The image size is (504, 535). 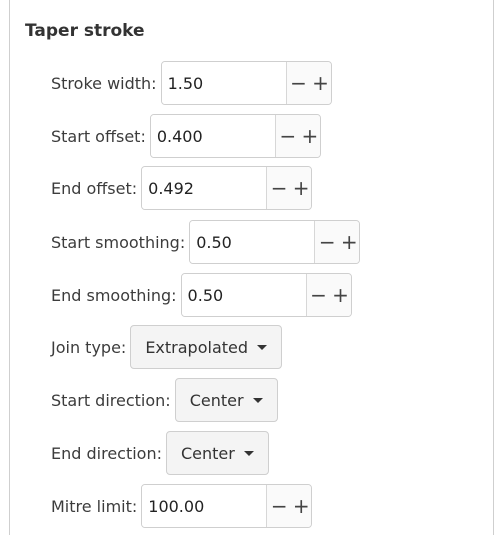 I want to click on end-offset-increment-button: +, so click(x=301, y=188).